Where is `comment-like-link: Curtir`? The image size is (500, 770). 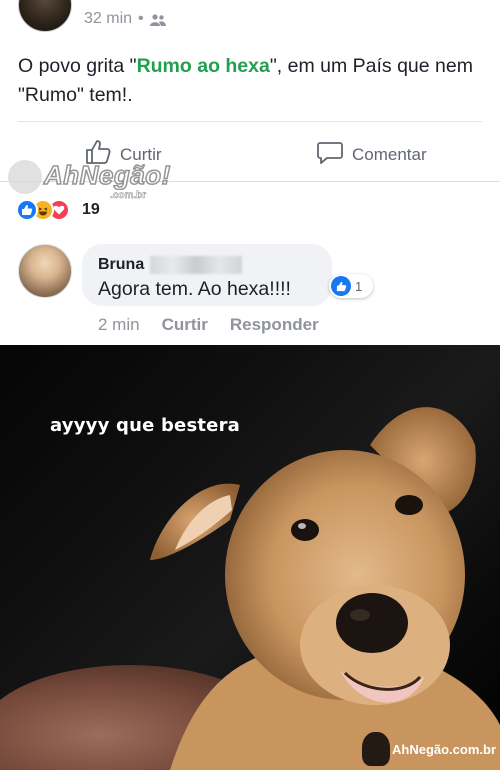
comment-like-link: Curtir is located at coordinates (185, 325).